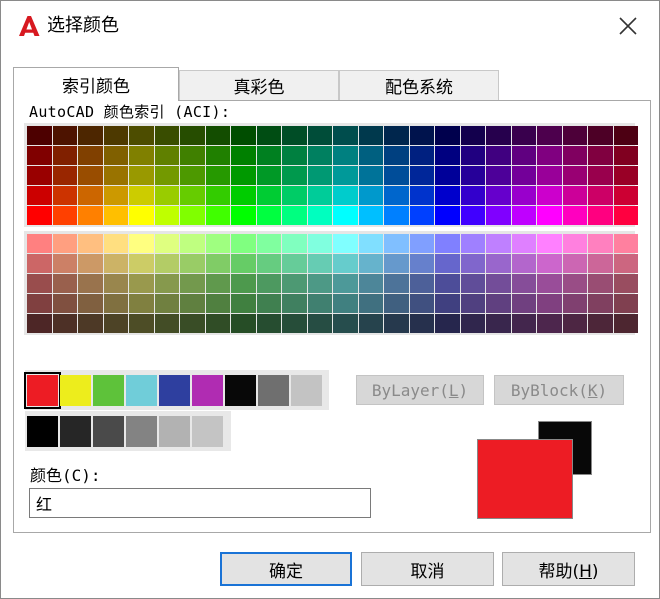 The image size is (660, 599). What do you see at coordinates (200, 503) in the screenshot?
I see `color-field` at bounding box center [200, 503].